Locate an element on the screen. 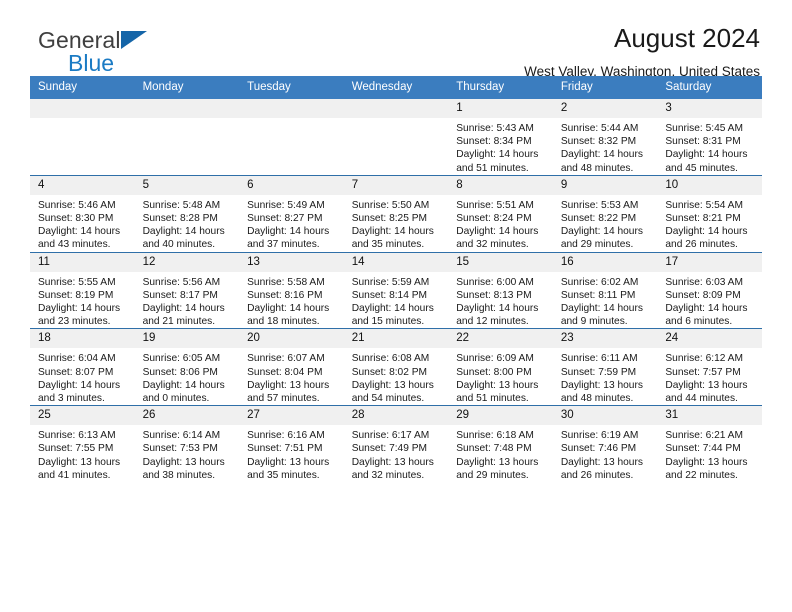 The image size is (792, 612). sunset-text: Sunset: 8:19 PM is located at coordinates (76, 295).